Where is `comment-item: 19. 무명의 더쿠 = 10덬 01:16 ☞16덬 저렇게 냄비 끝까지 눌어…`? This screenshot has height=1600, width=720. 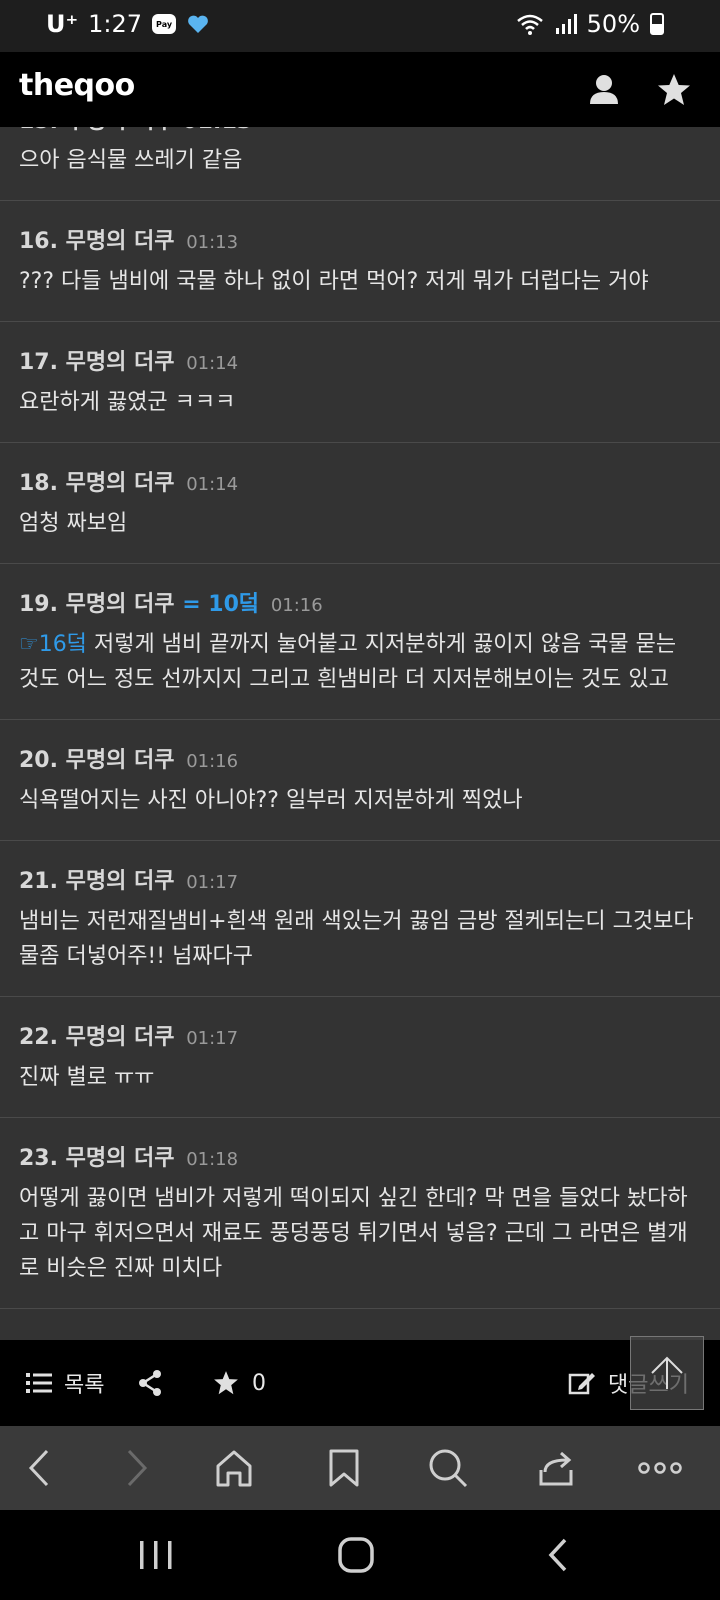
comment-item: 19. 무명의 더쿠 = 10덬 01:16 ☞16덬 저렇게 냄비 끝까지 눌어… is located at coordinates (360, 642).